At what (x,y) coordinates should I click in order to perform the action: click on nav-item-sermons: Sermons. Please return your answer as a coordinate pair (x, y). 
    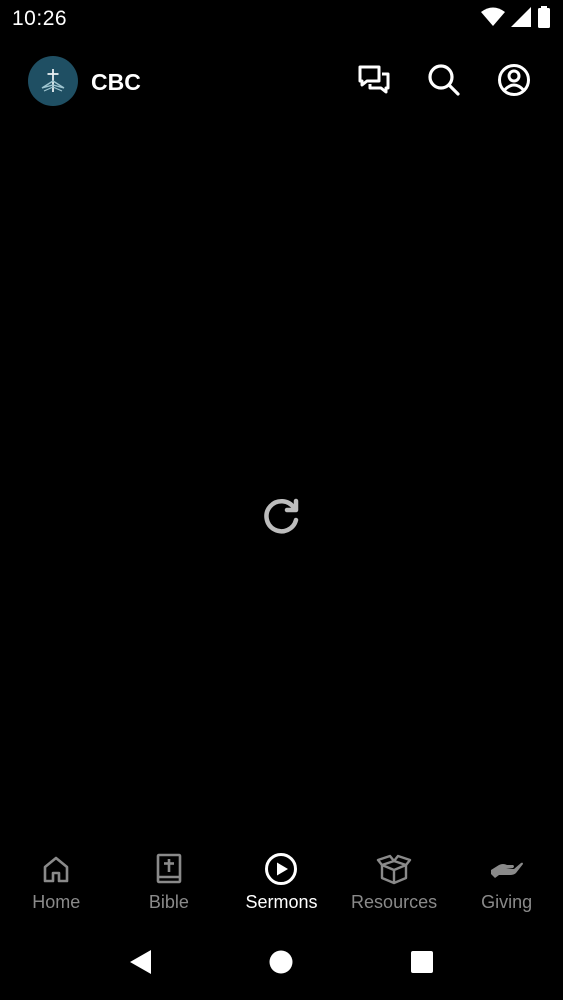
    Looking at the image, I should click on (281, 885).